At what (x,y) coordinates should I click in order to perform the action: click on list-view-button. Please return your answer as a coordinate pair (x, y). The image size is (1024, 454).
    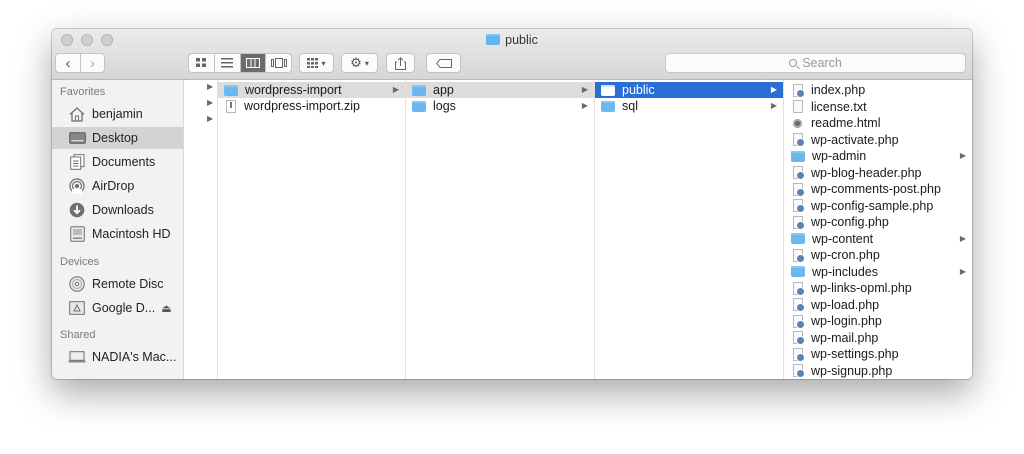
    Looking at the image, I should click on (228, 63).